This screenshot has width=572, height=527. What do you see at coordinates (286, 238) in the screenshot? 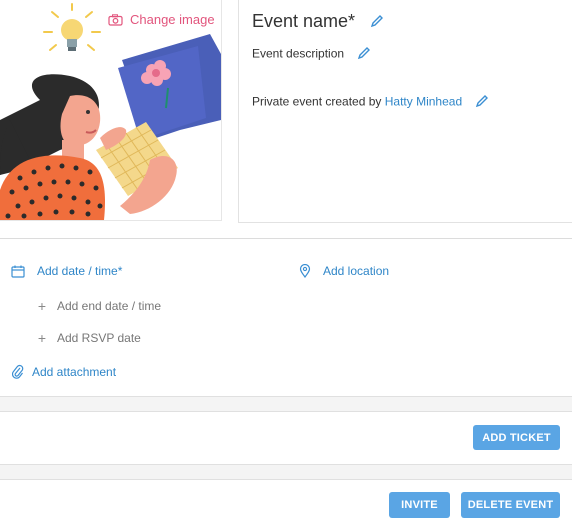
I see `section-divider` at bounding box center [286, 238].